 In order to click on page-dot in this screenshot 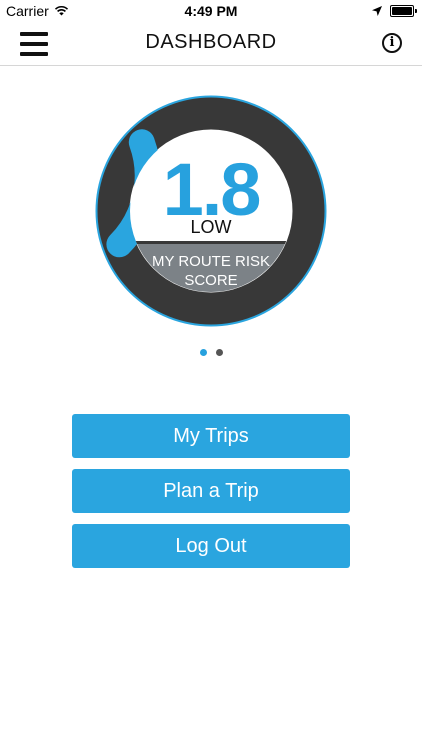, I will do `click(219, 352)`.